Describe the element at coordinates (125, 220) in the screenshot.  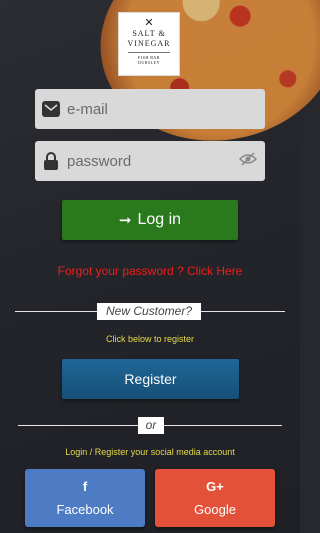
I see `arrow-right-icon: ➞` at that location.